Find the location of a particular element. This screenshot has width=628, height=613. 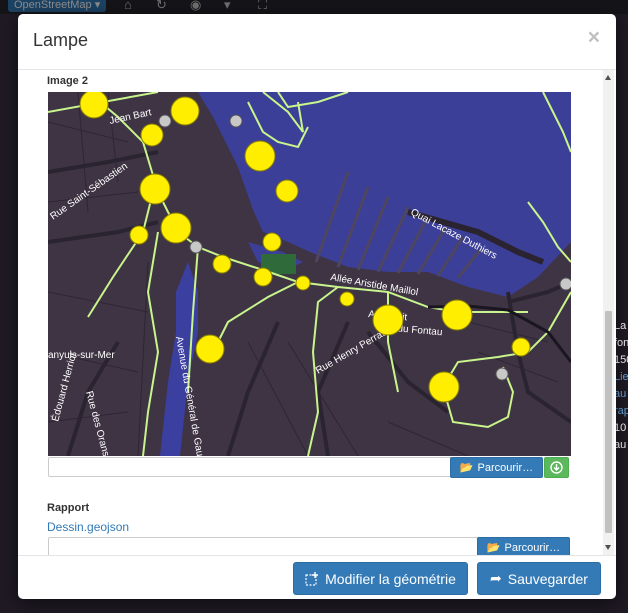

draw-geometry-icon is located at coordinates (312, 578).